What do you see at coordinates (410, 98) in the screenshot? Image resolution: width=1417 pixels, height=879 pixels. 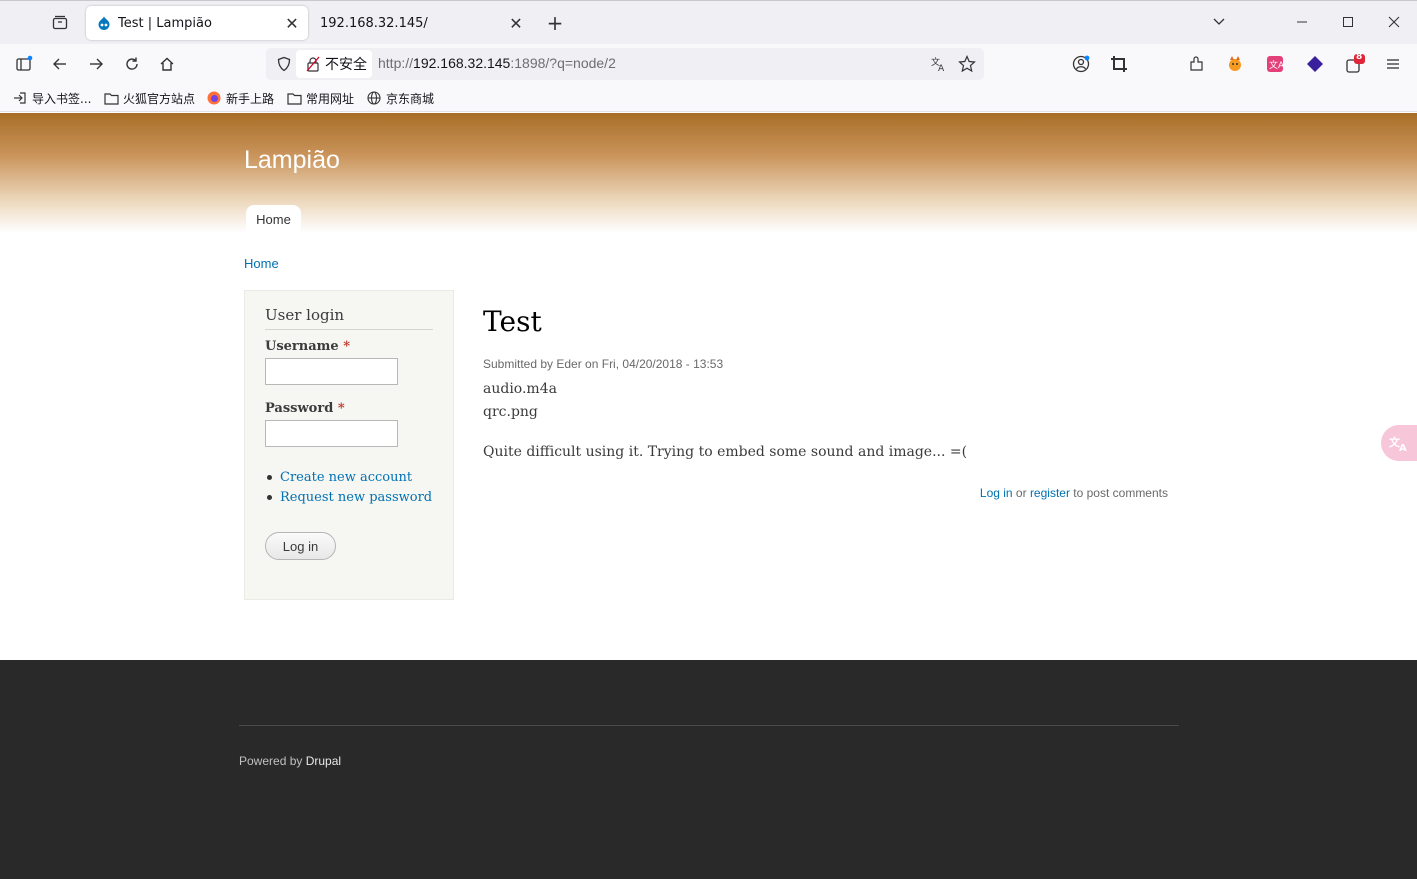 I see `bookmark-label: 京东商城` at bounding box center [410, 98].